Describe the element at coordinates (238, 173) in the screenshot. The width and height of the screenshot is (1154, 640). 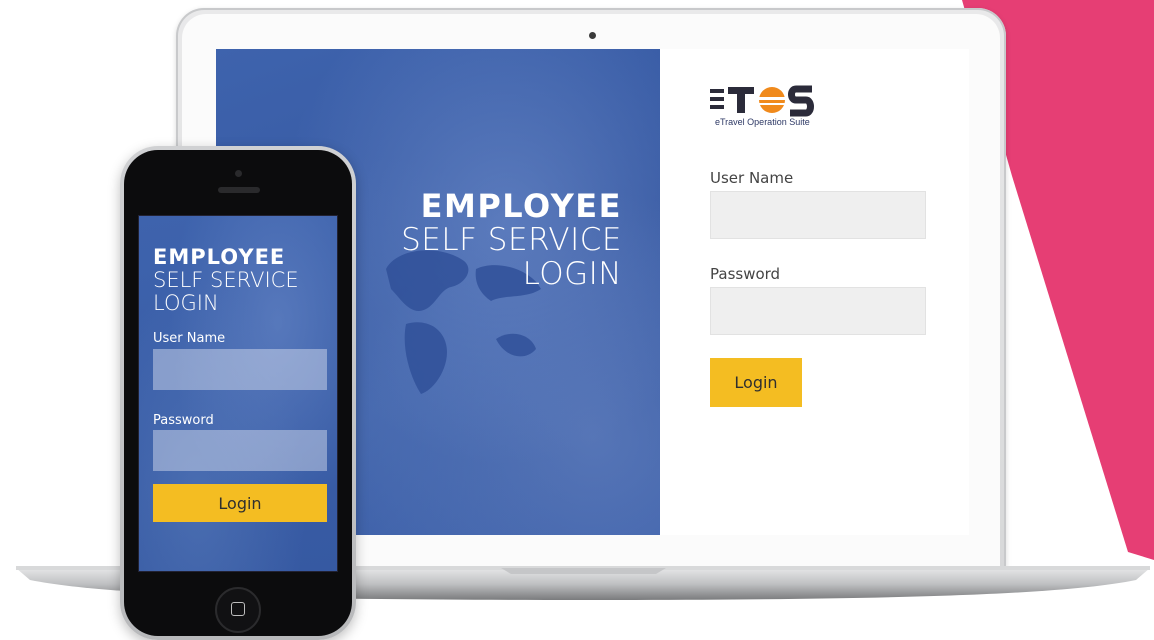
I see `phone-camera-icon` at that location.